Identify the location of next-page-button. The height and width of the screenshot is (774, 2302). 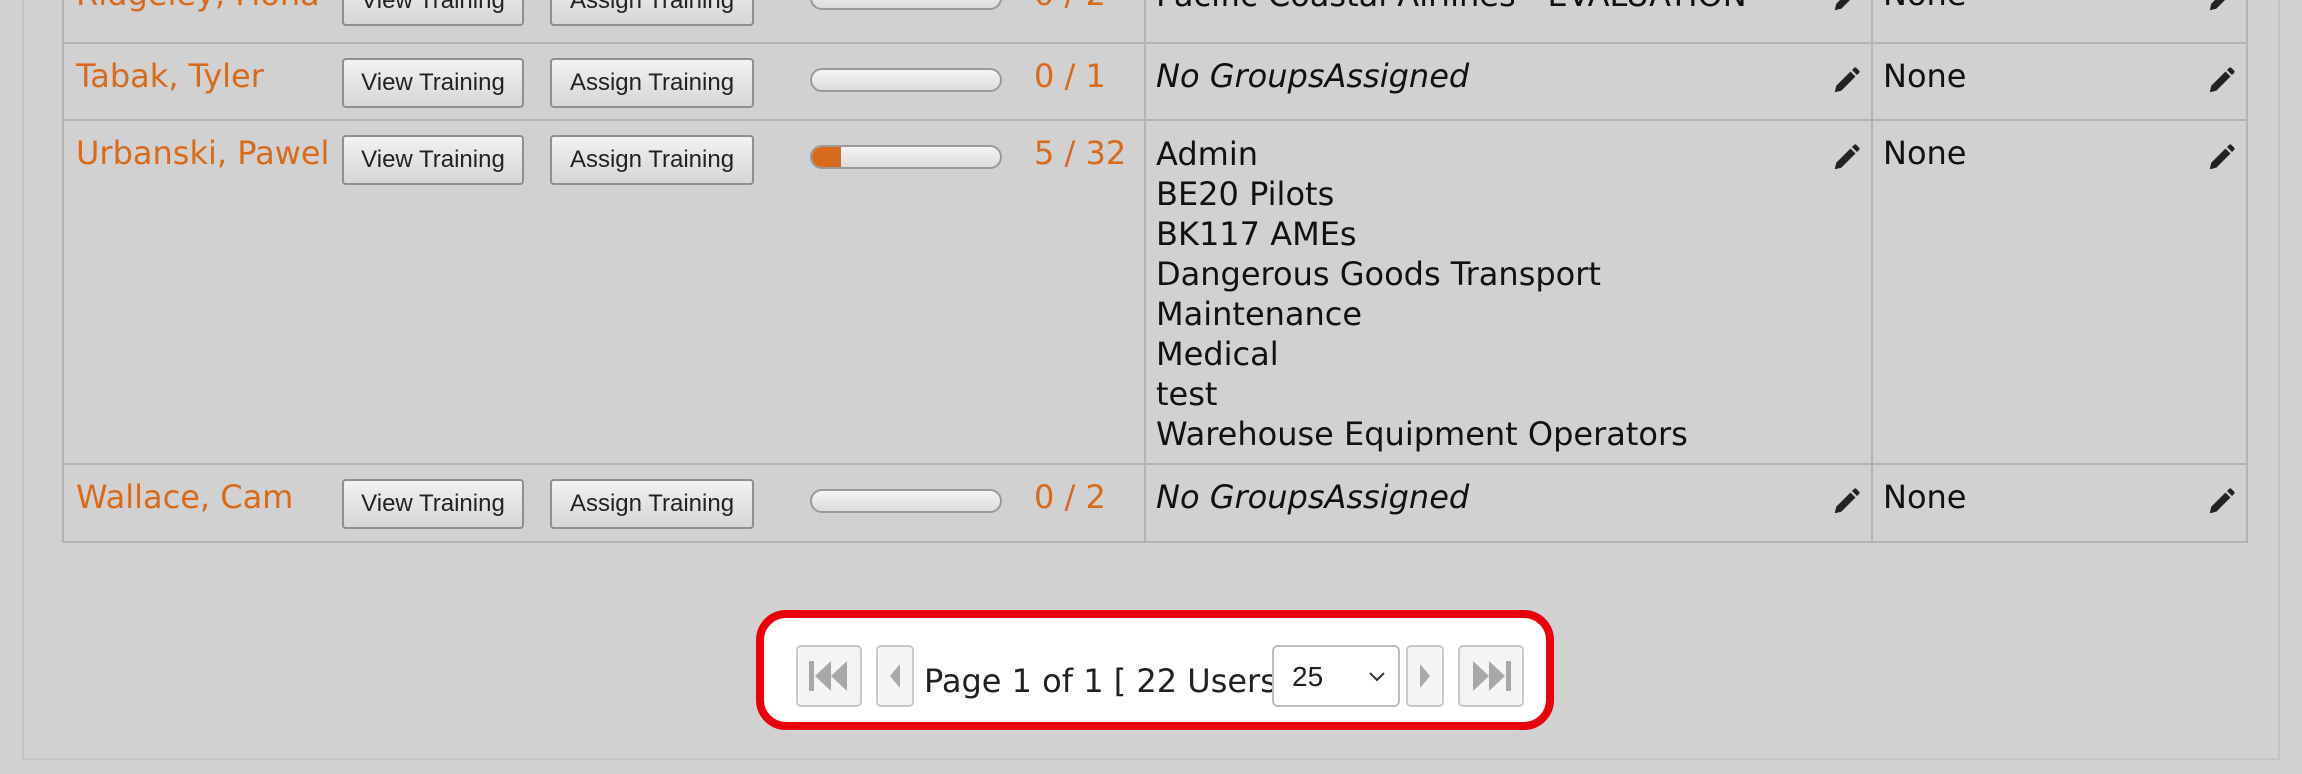
(1425, 676).